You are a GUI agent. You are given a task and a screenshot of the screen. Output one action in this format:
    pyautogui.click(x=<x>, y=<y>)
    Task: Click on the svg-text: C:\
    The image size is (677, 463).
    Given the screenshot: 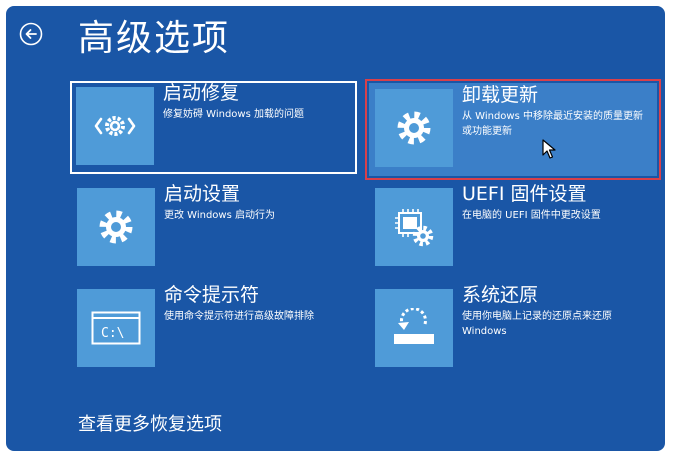 What is the action you would take?
    pyautogui.click(x=112, y=333)
    